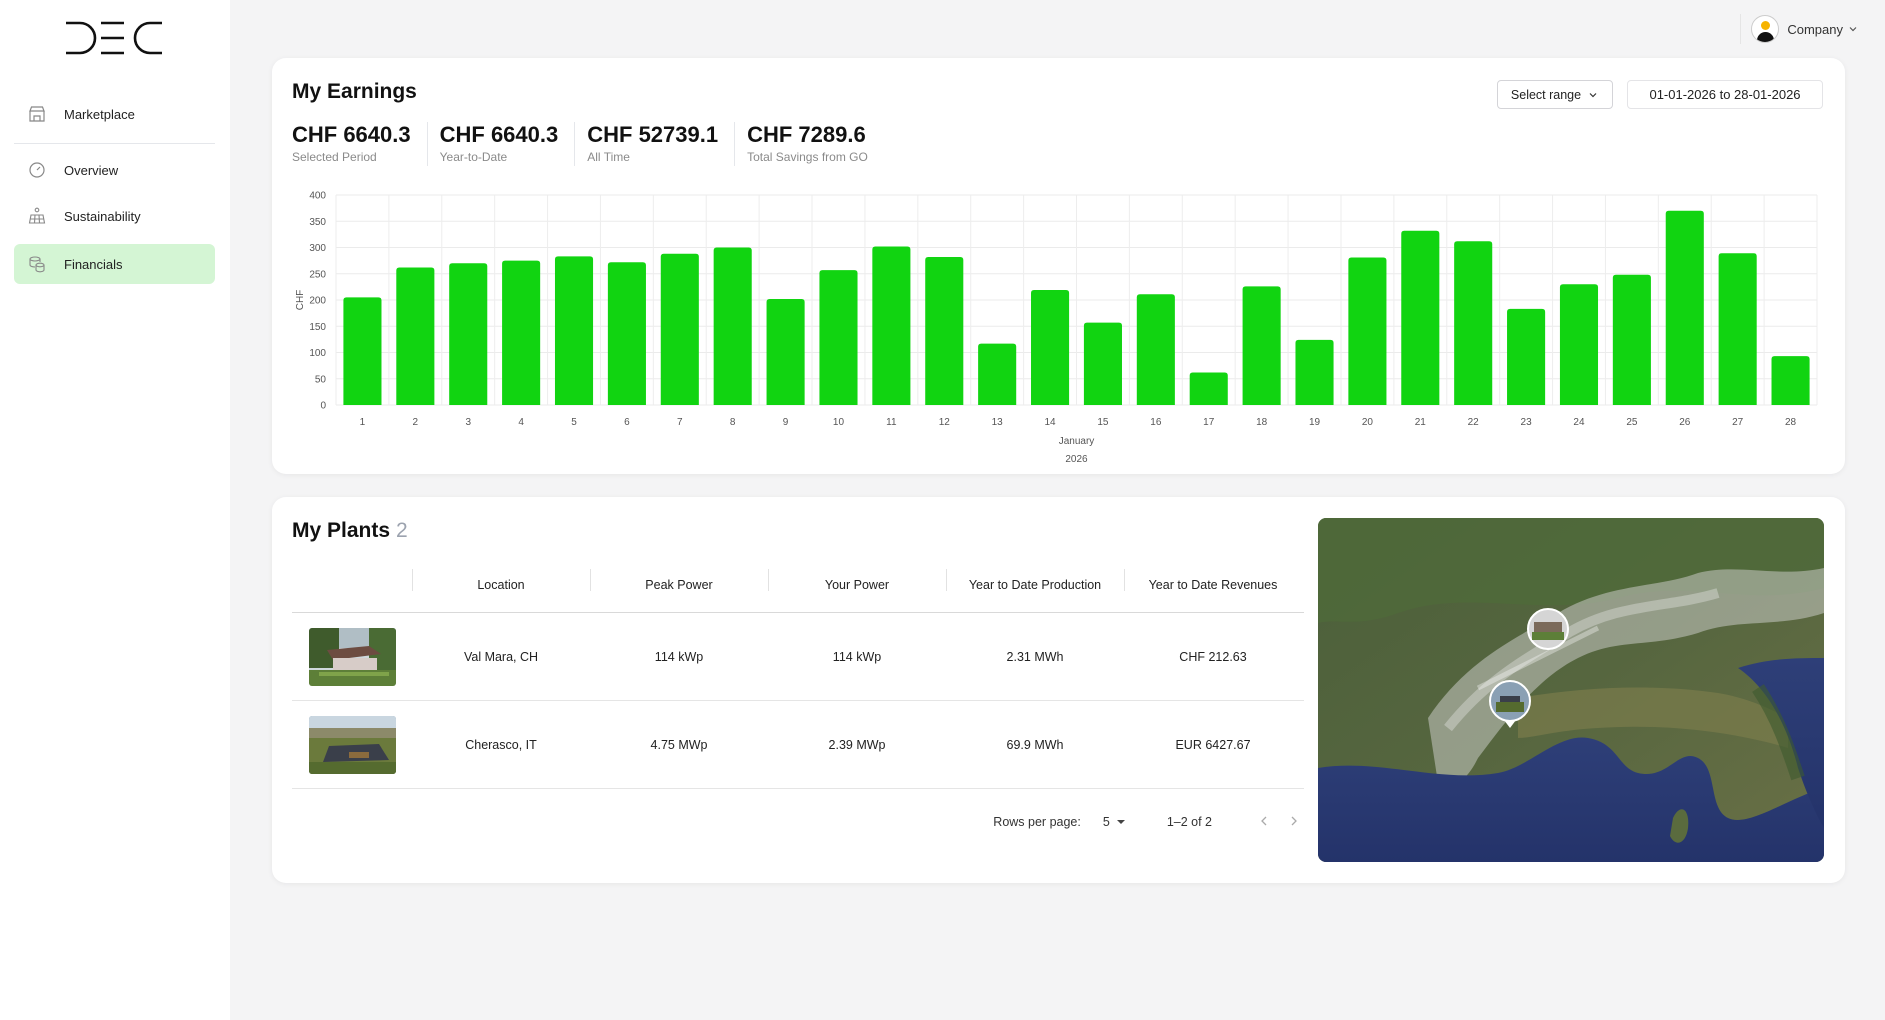 This screenshot has height=1020, width=1885. What do you see at coordinates (1294, 822) in the screenshot?
I see `next-page-button` at bounding box center [1294, 822].